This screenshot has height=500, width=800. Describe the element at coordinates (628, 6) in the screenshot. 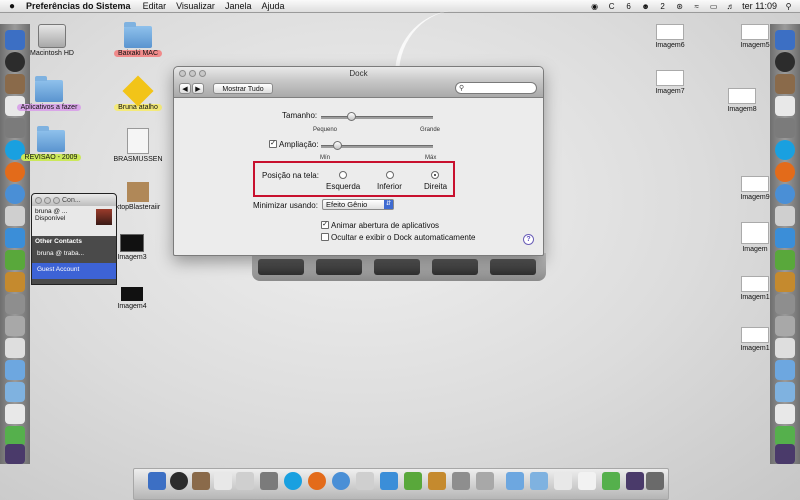

I see `badge-count-1: 6` at that location.